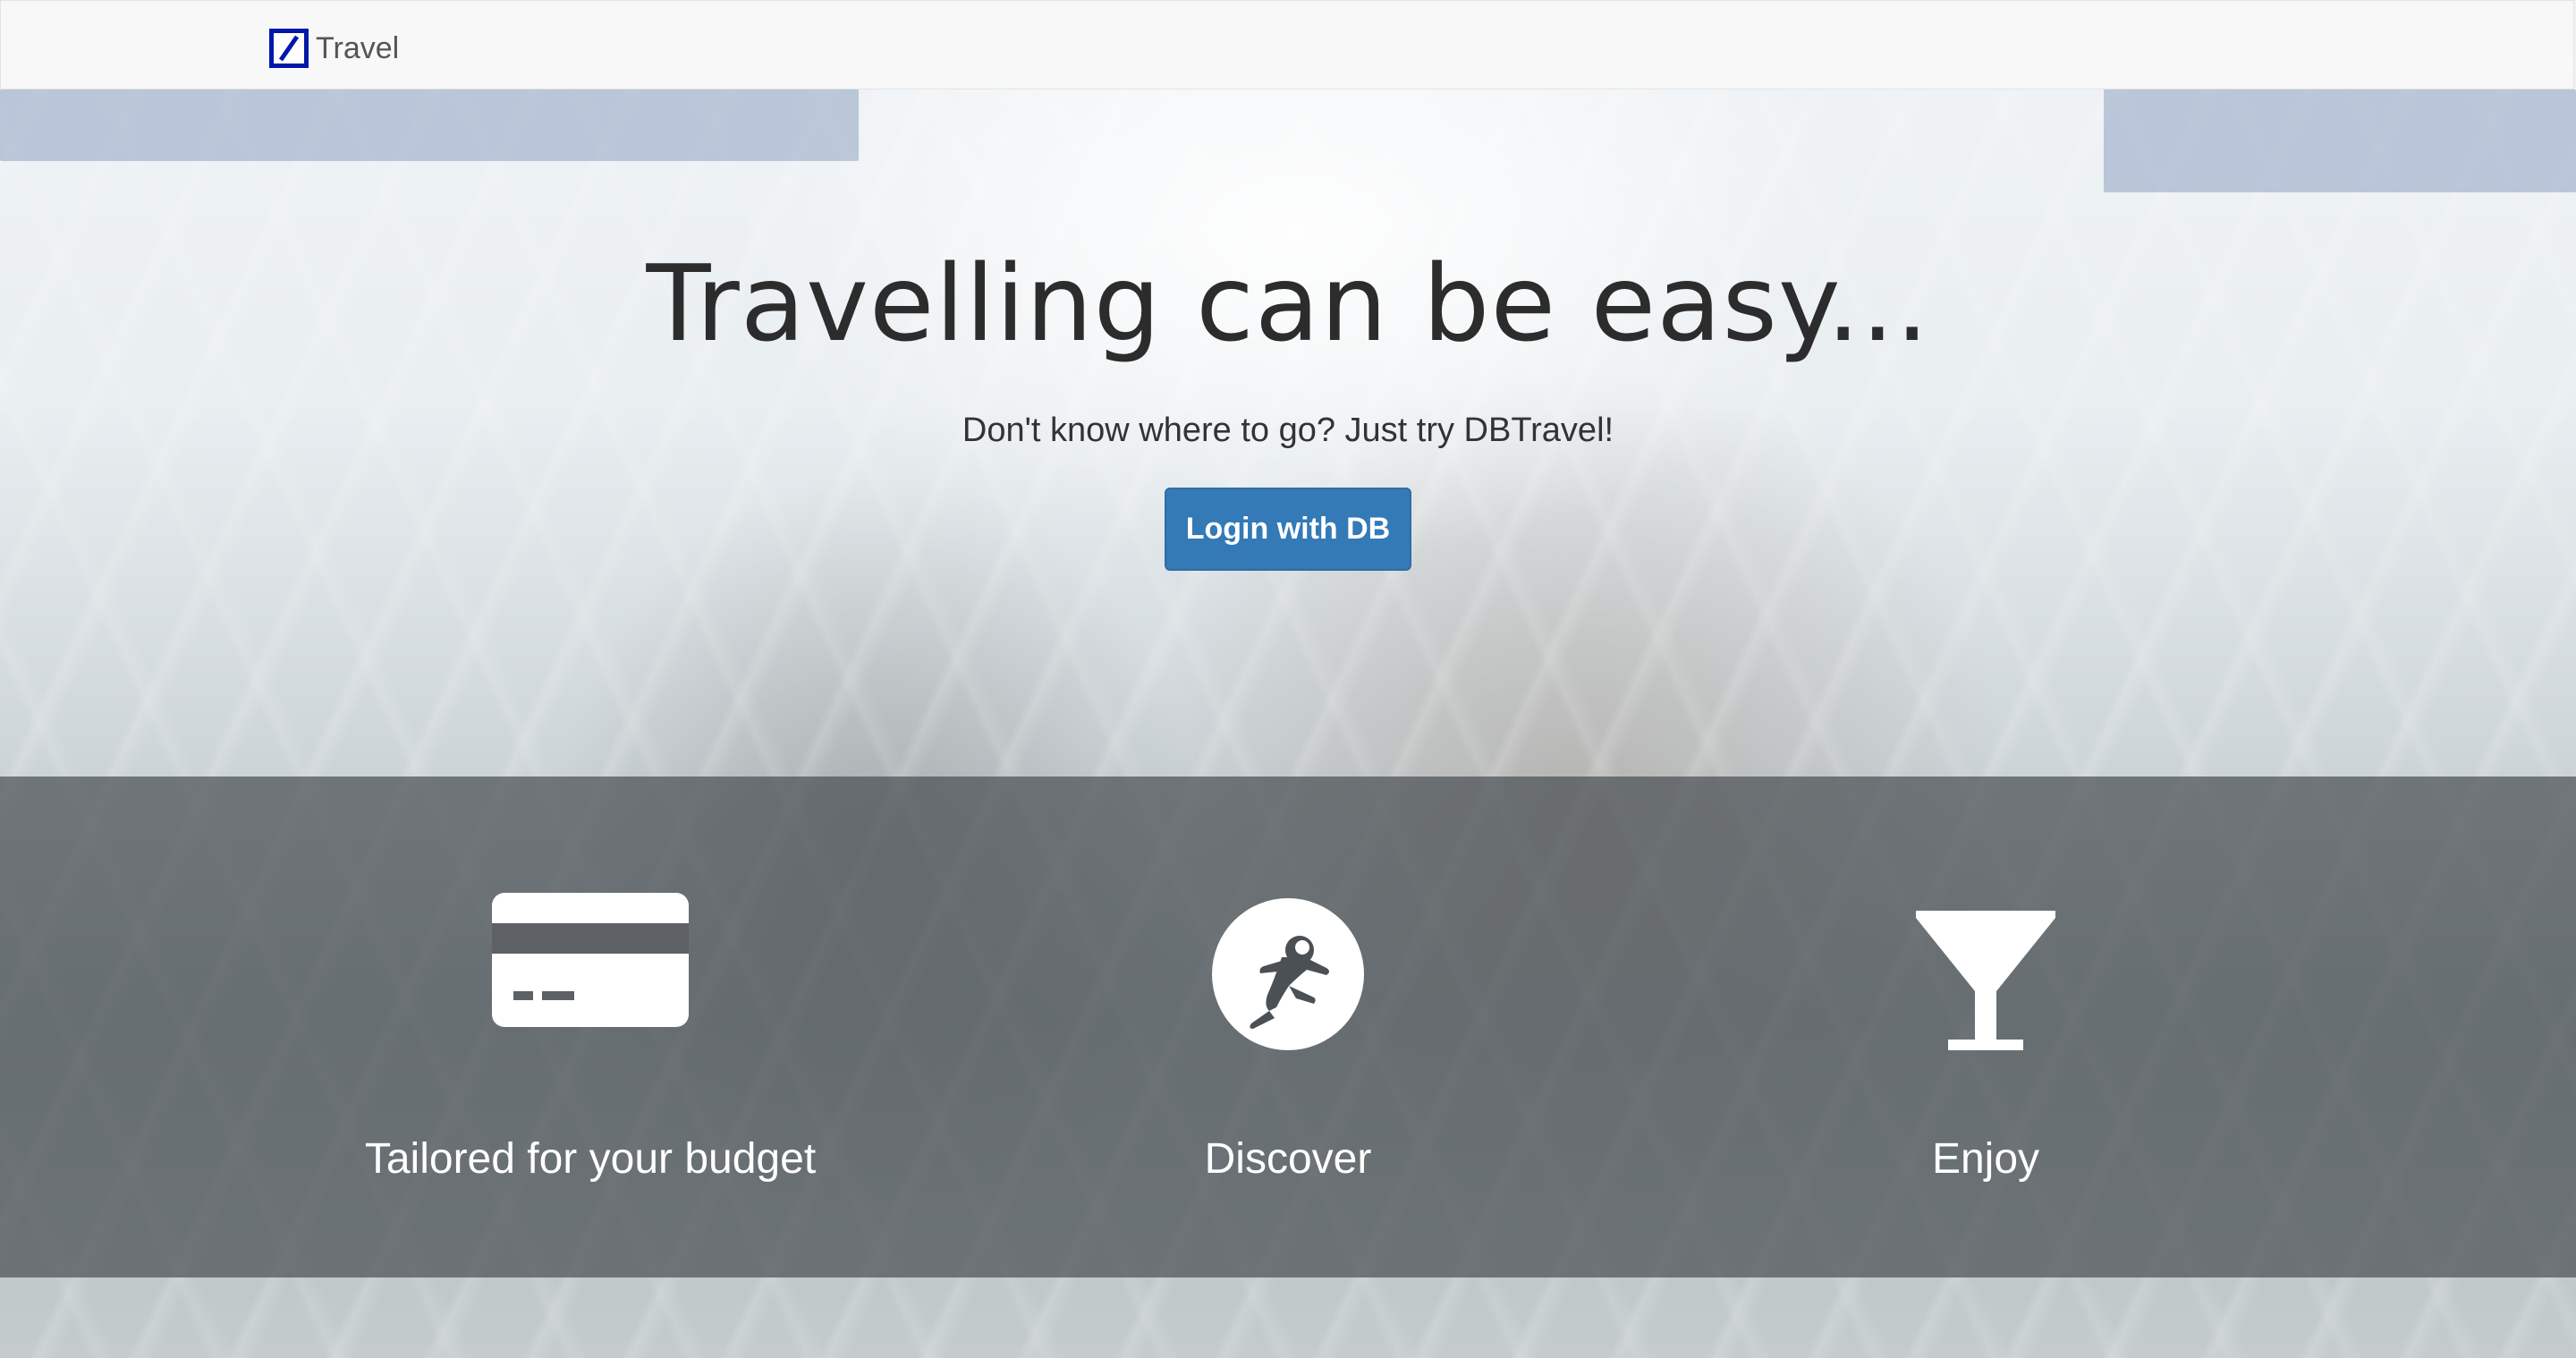 The height and width of the screenshot is (1358, 2576). I want to click on credit-card-icon, so click(590, 962).